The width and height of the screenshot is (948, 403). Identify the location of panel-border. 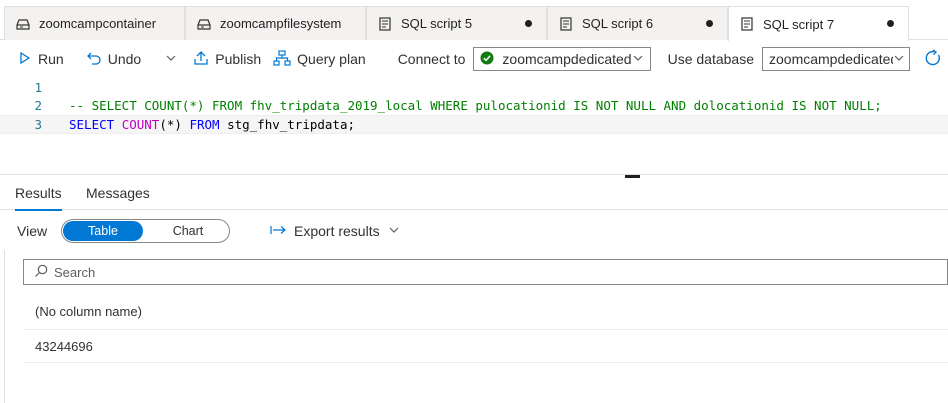
(4, 326).